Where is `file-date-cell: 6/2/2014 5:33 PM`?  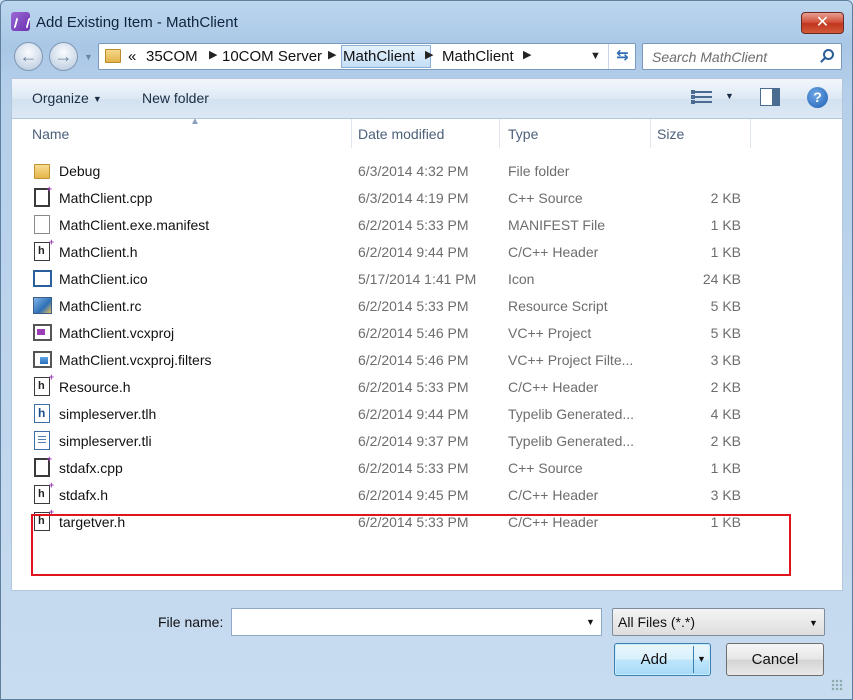 file-date-cell: 6/2/2014 5:33 PM is located at coordinates (413, 468).